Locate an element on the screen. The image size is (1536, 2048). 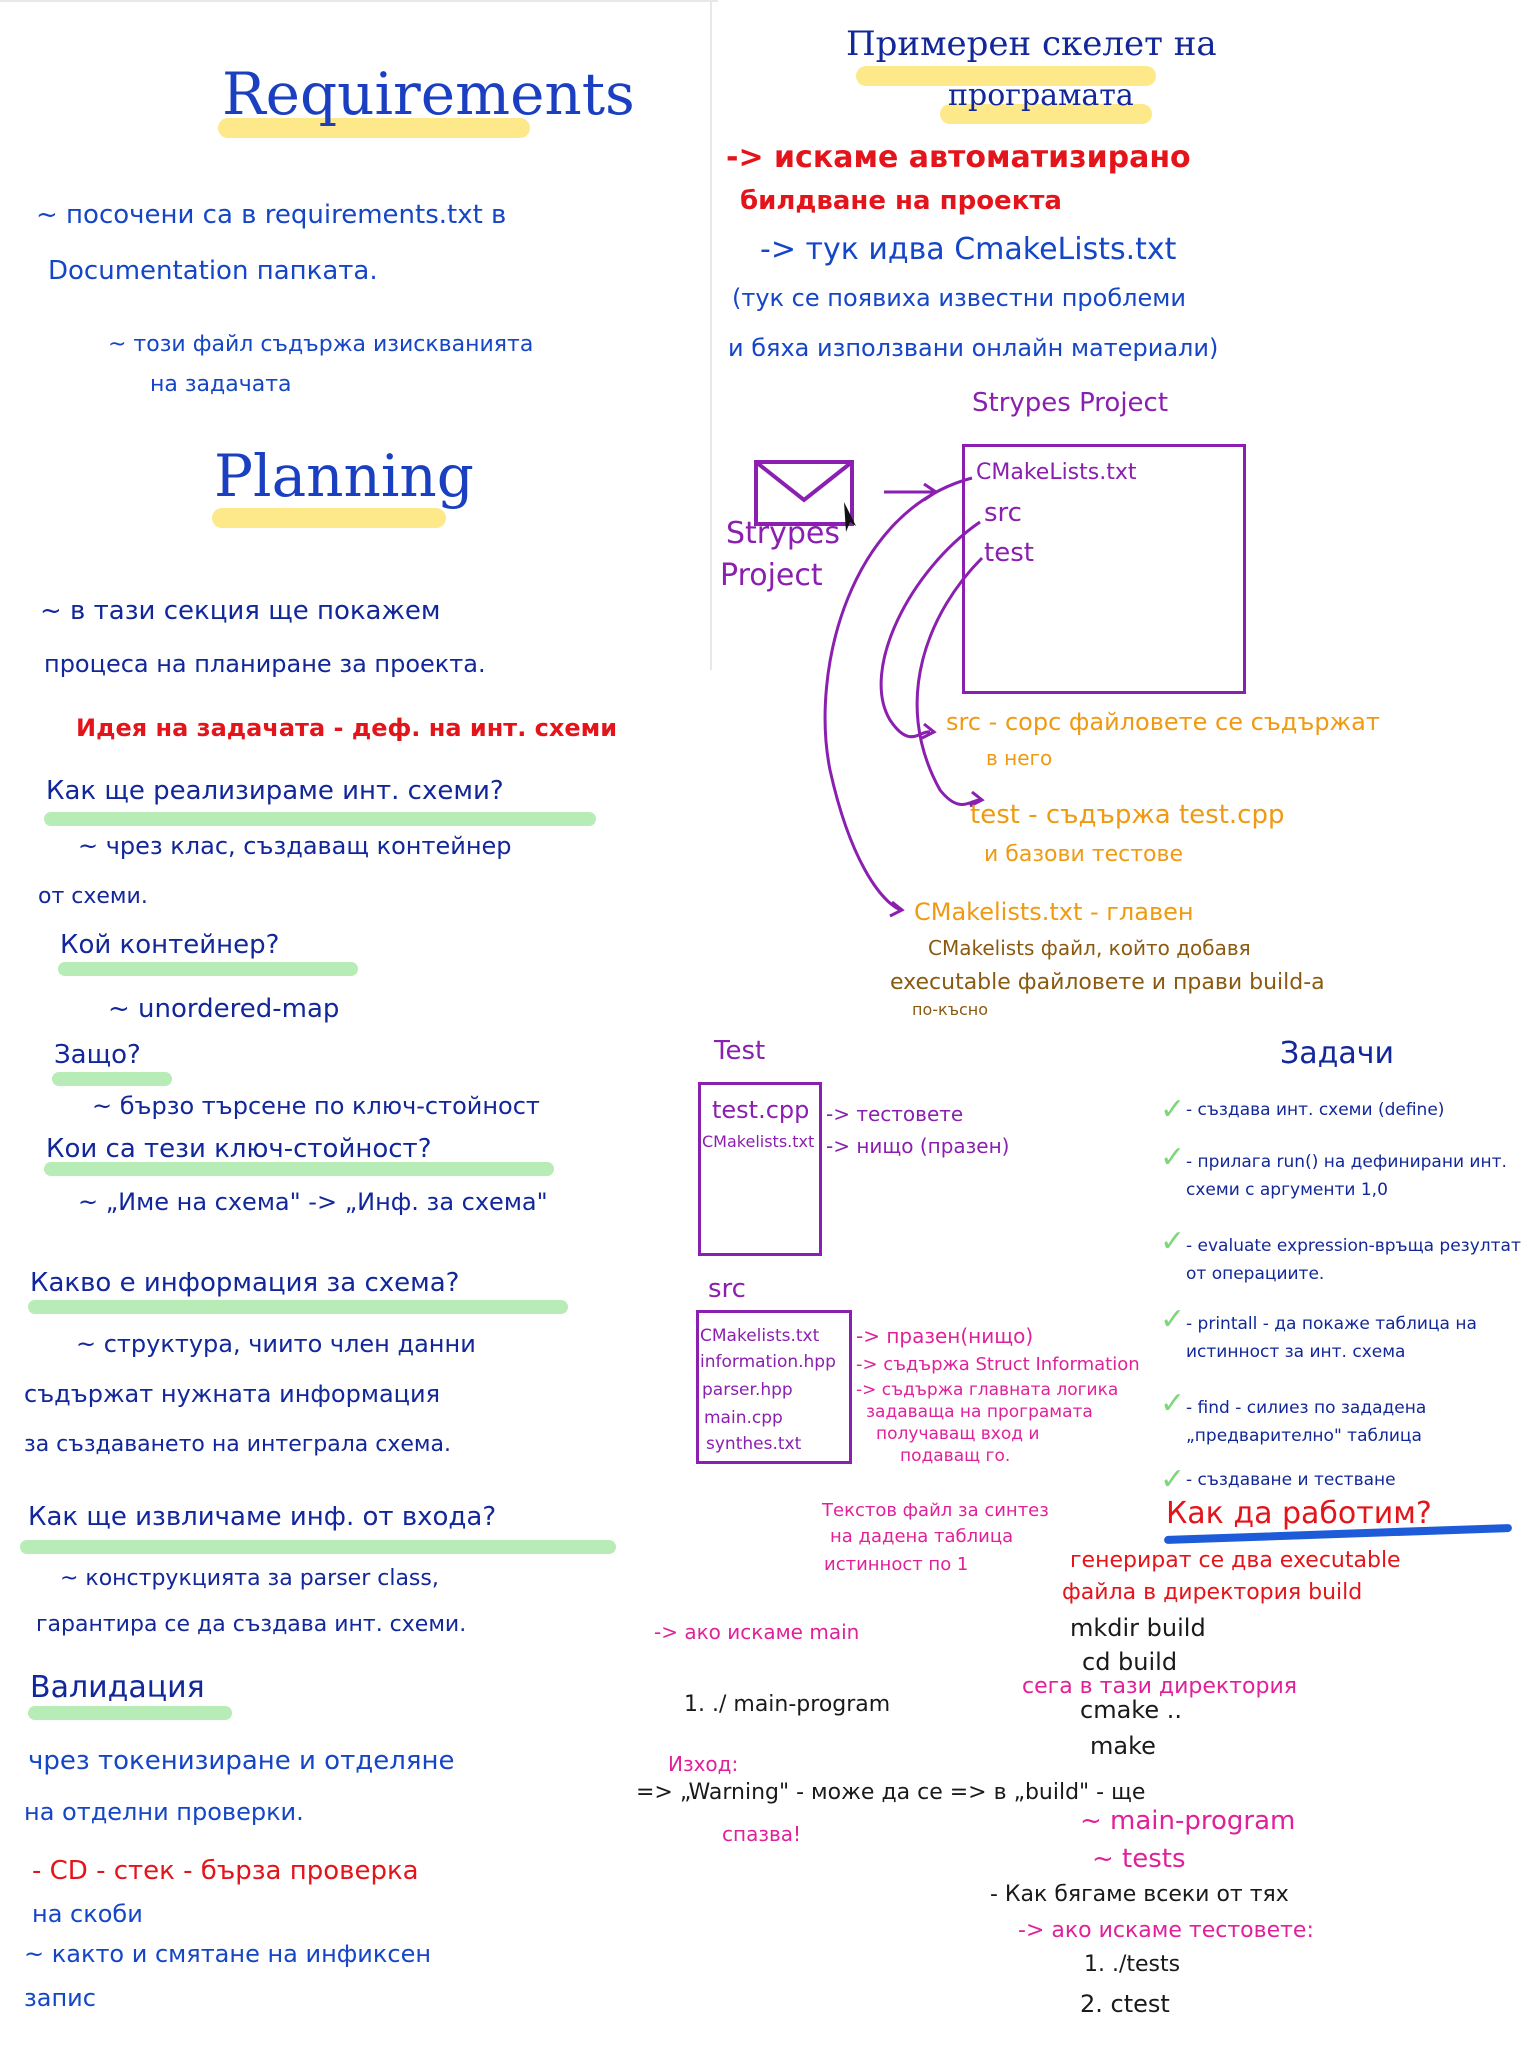
planning-title: Planning is located at coordinates (344, 476).